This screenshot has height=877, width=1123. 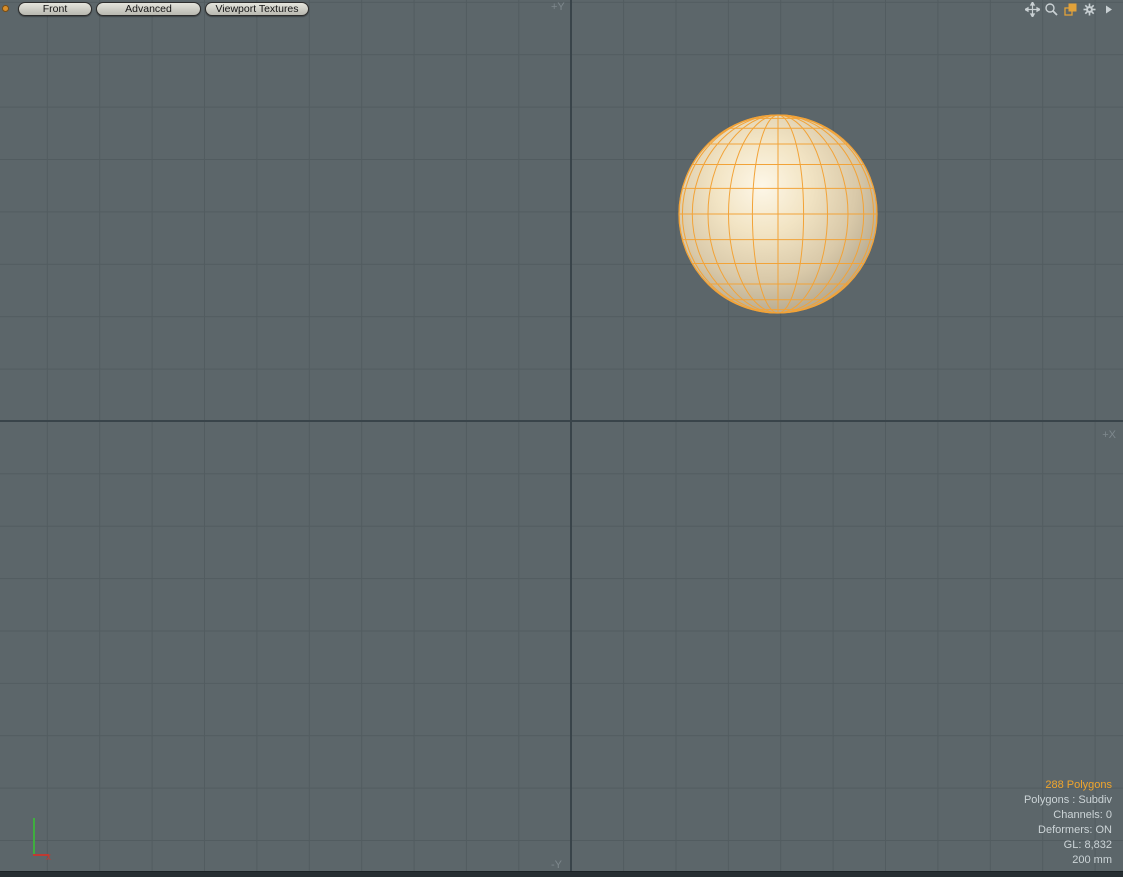 What do you see at coordinates (1089, 9) in the screenshot?
I see `gear-icon` at bounding box center [1089, 9].